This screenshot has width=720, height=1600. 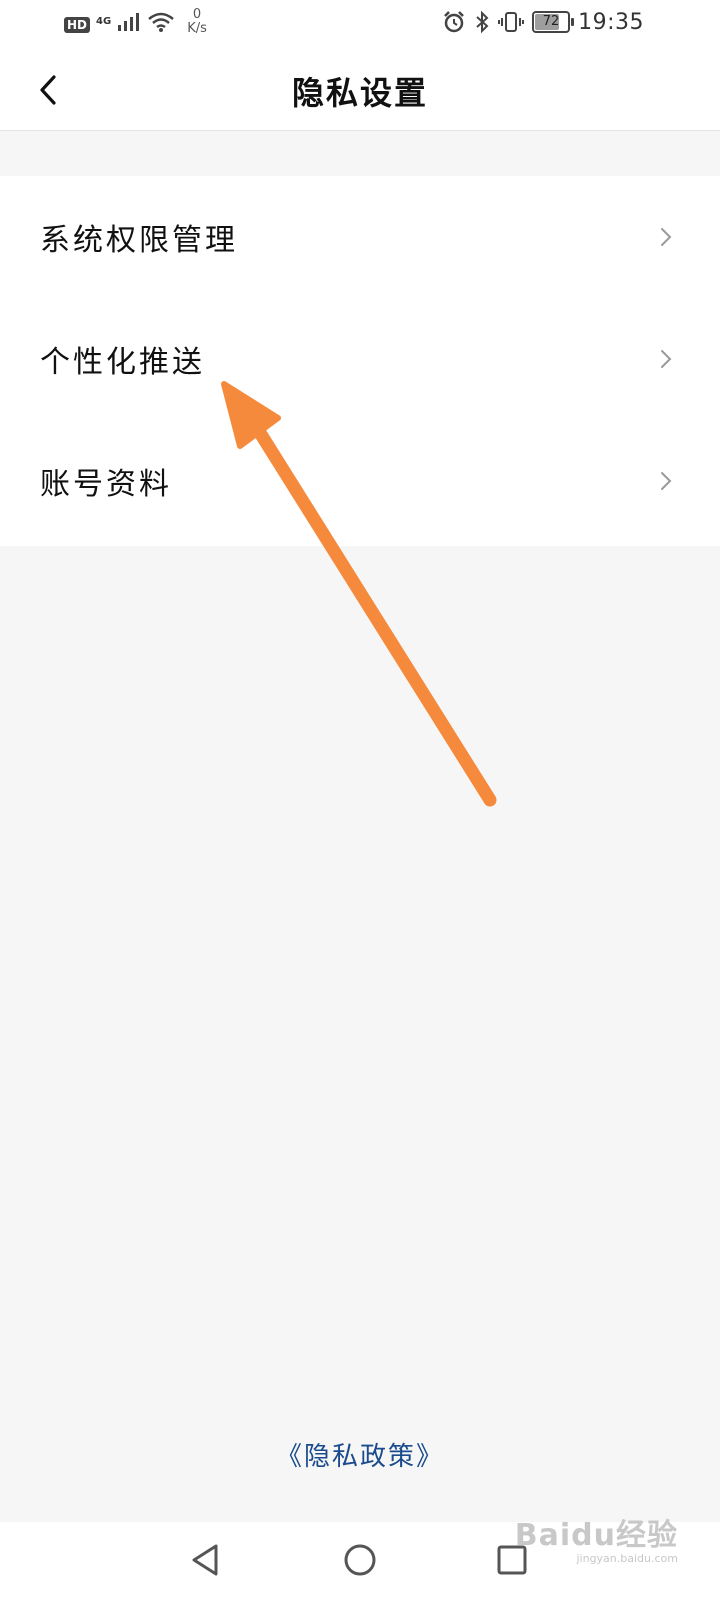 I want to click on battery-level: 72, so click(x=551, y=21).